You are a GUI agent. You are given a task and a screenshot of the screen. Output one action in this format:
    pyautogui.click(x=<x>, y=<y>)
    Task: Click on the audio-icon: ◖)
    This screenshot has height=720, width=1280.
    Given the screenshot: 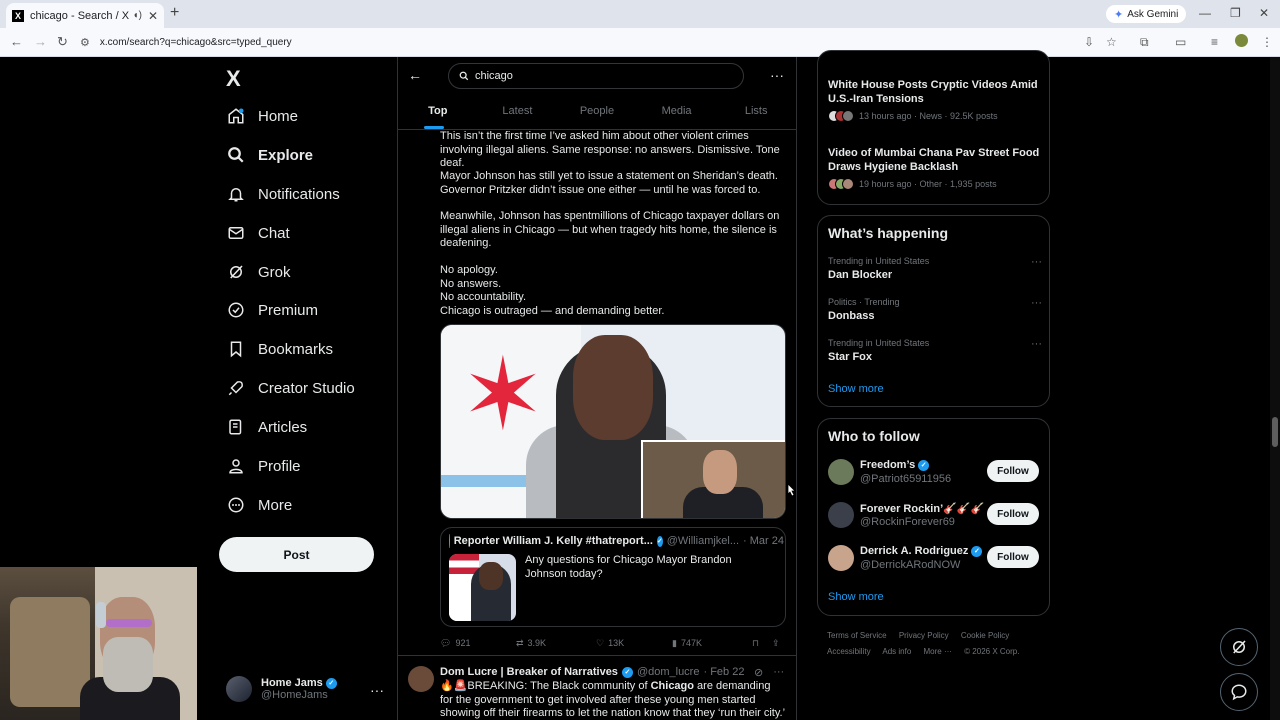 What is the action you would take?
    pyautogui.click(x=137, y=15)
    